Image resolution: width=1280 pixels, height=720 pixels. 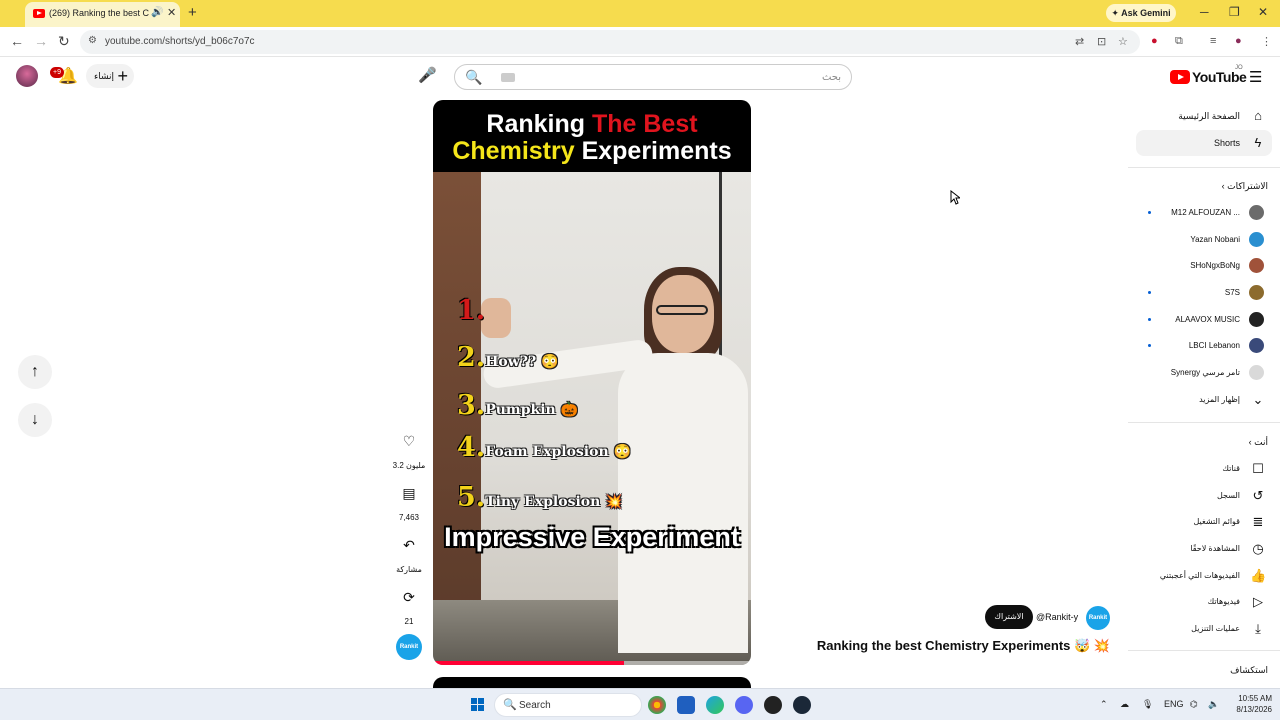 I want to click on ask-gemini-label: Ask Gemini, so click(x=1146, y=13).